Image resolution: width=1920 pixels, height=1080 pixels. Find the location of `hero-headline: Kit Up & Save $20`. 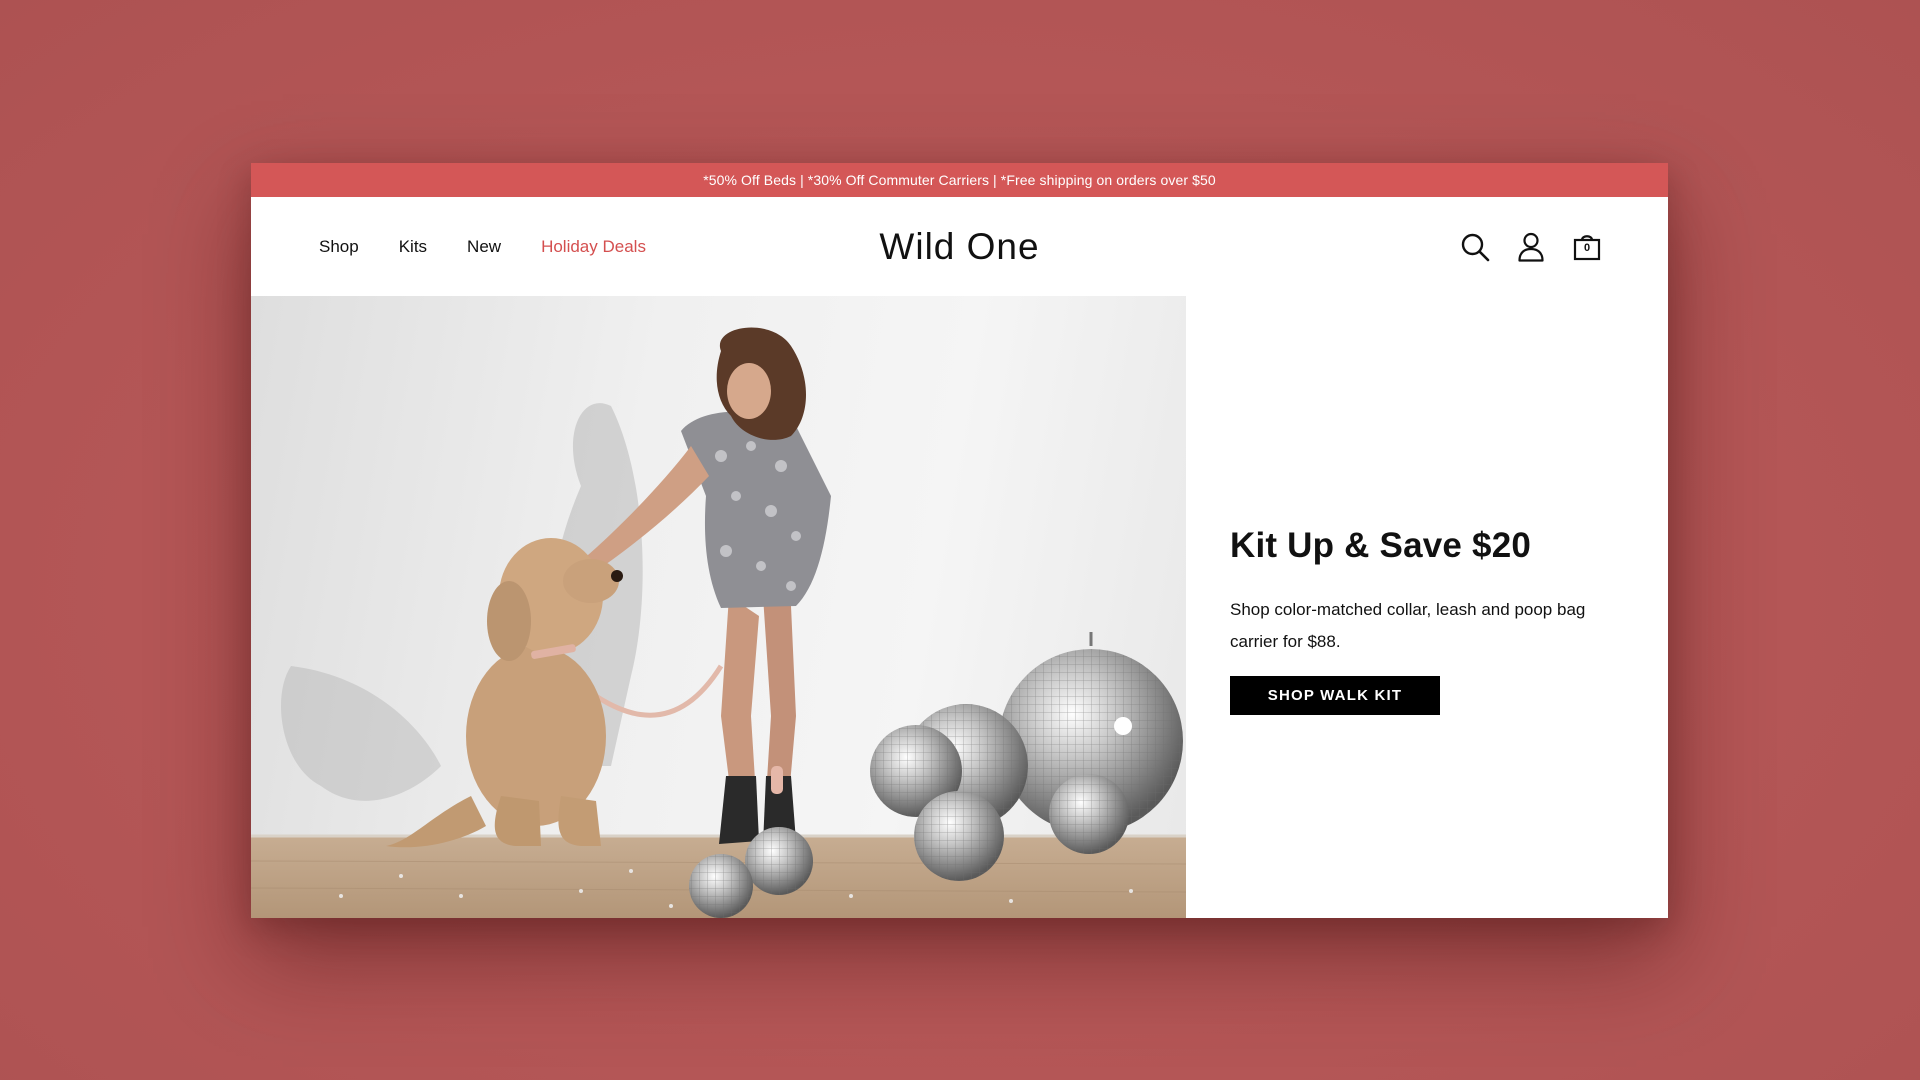

hero-headline: Kit Up & Save $20 is located at coordinates (1381, 545).